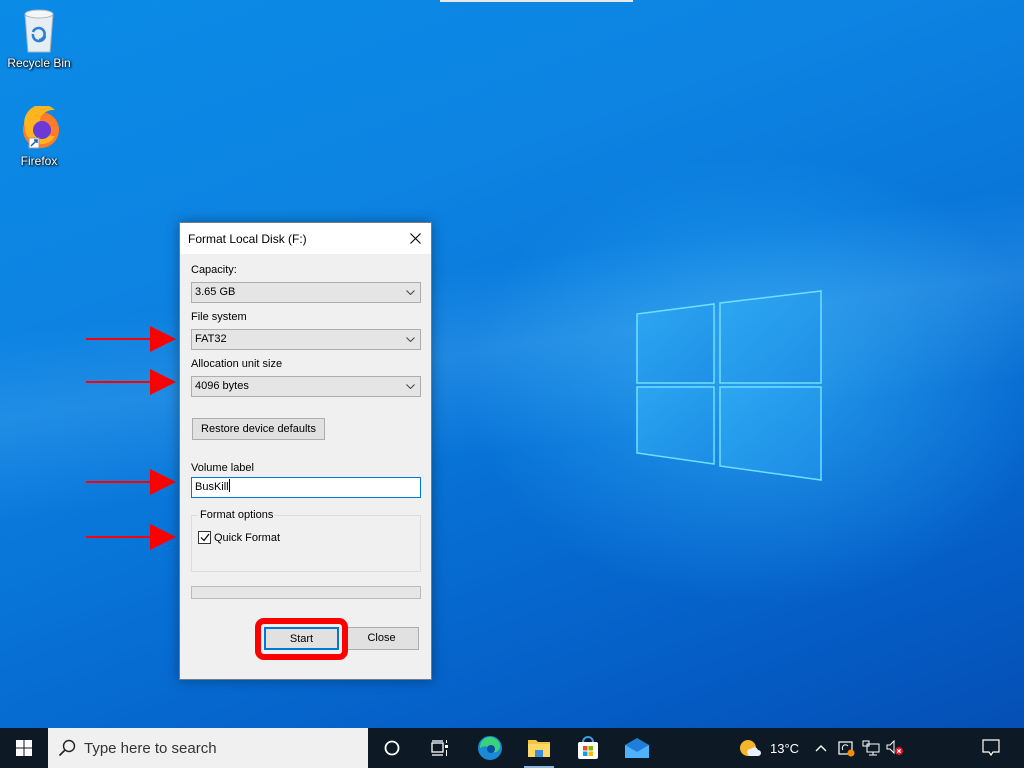 This screenshot has width=1024, height=768. I want to click on checkbox-box, so click(204, 537).